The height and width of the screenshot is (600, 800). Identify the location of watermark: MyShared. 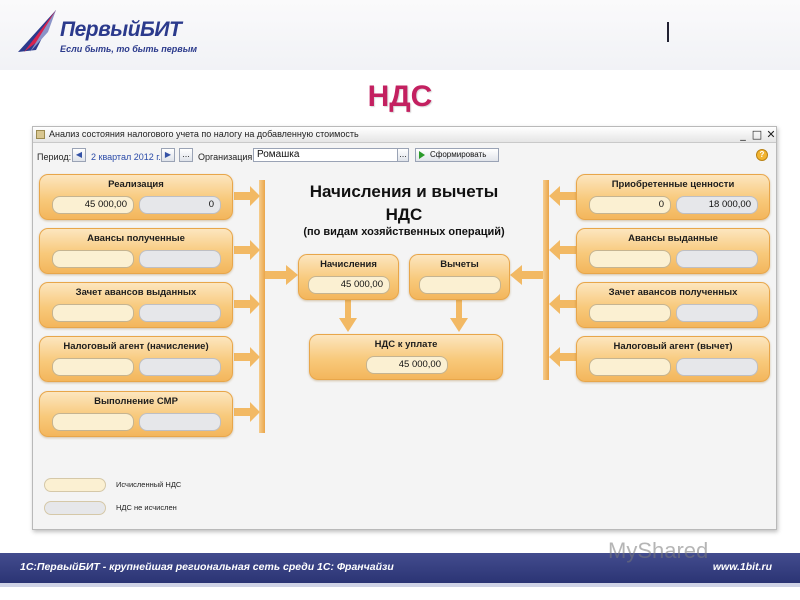
(658, 550).